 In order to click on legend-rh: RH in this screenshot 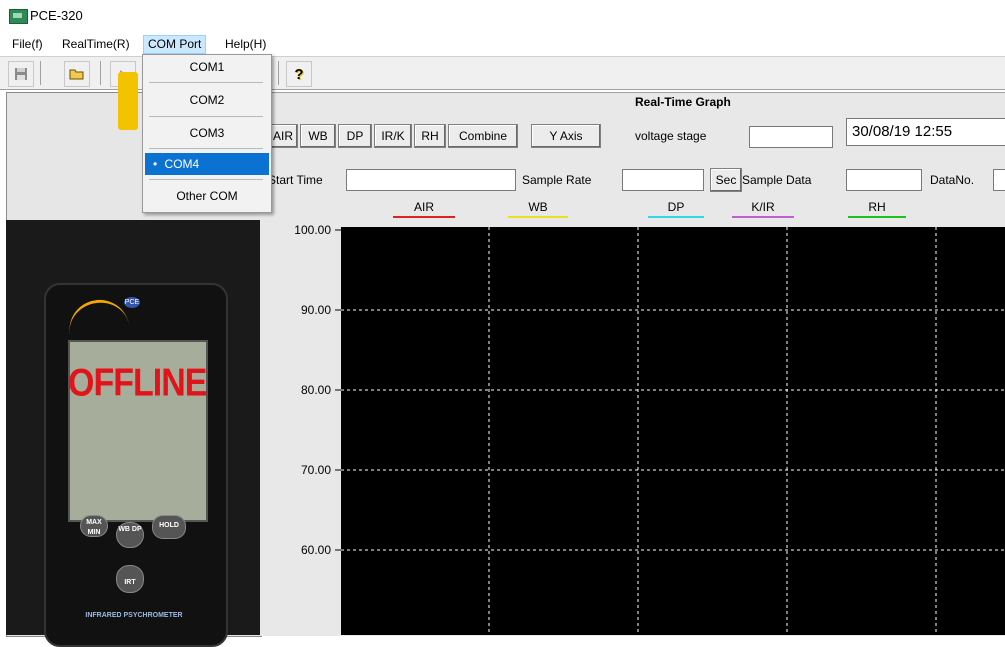, I will do `click(877, 209)`.